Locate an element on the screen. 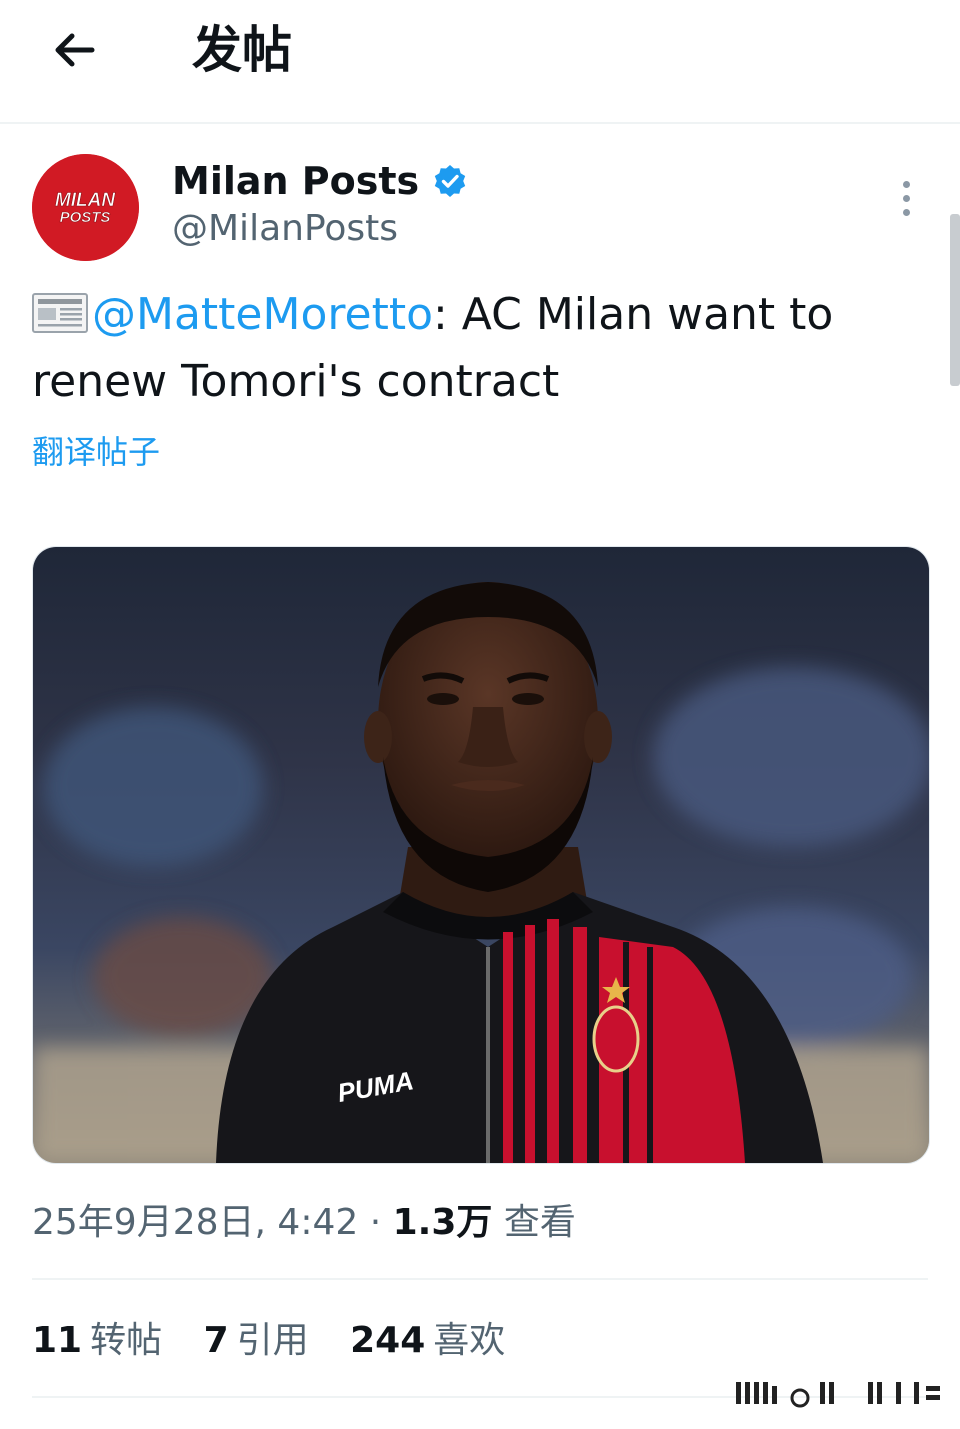  divider is located at coordinates (480, 1279).